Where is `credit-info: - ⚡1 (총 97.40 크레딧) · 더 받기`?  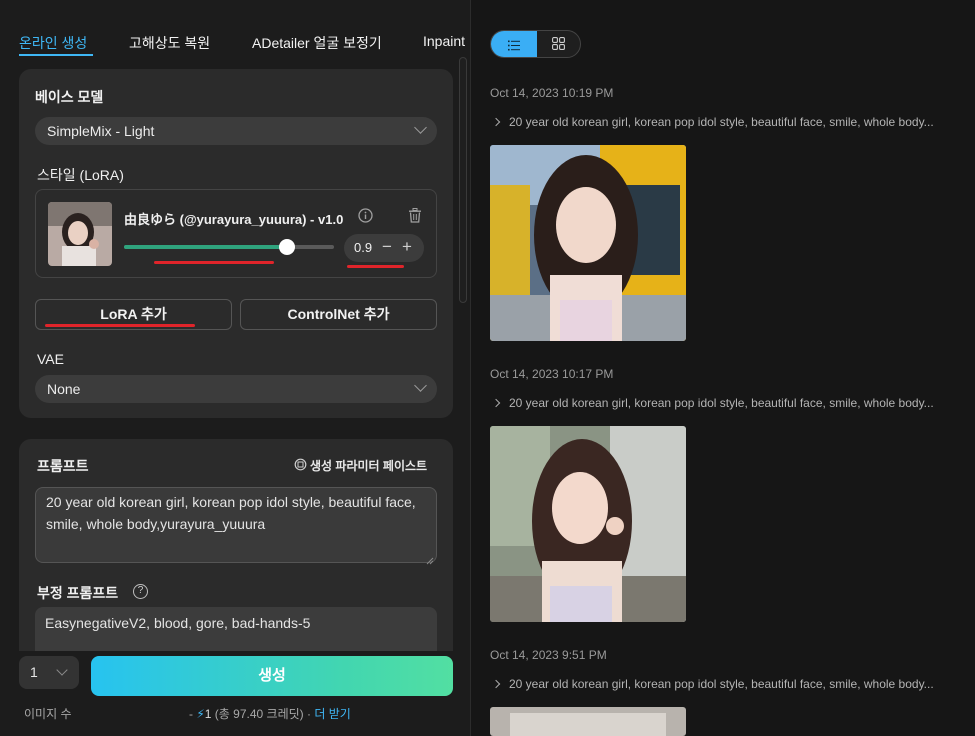 credit-info: - ⚡1 (총 97.40 크레딧) · 더 받기 is located at coordinates (270, 713).